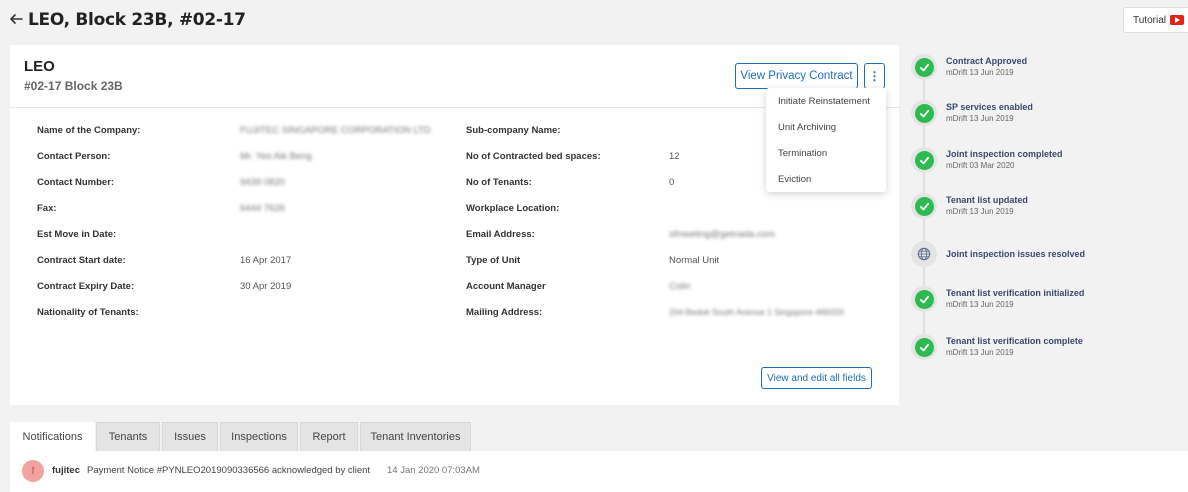 The height and width of the screenshot is (492, 1188). Describe the element at coordinates (1015, 293) in the screenshot. I see `timeline-title: Tenant list verification initialized` at that location.